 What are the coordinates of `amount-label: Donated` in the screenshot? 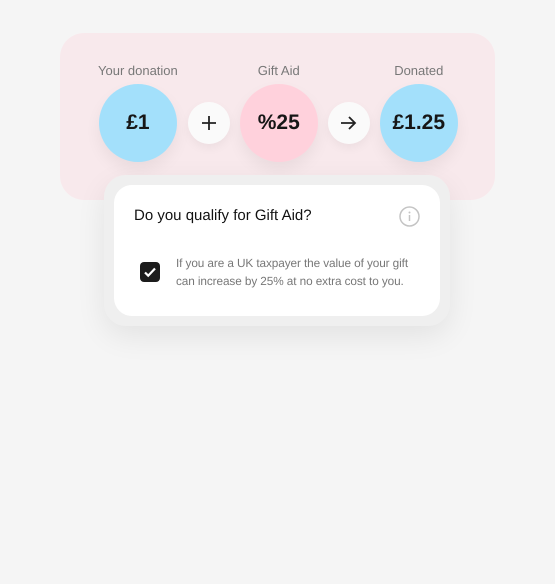 It's located at (419, 71).